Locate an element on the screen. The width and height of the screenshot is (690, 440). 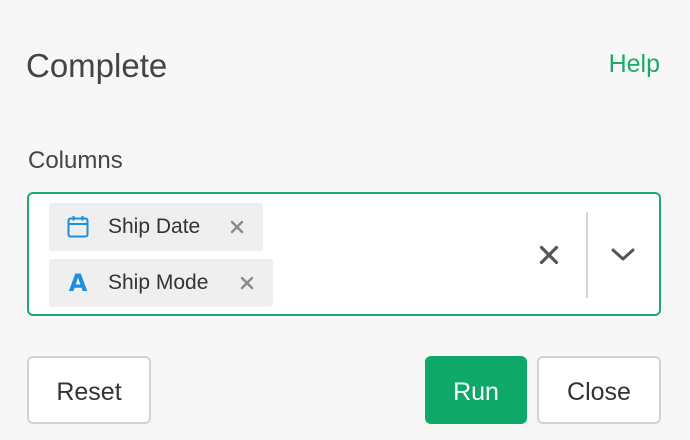
calendar-icon is located at coordinates (78, 227).